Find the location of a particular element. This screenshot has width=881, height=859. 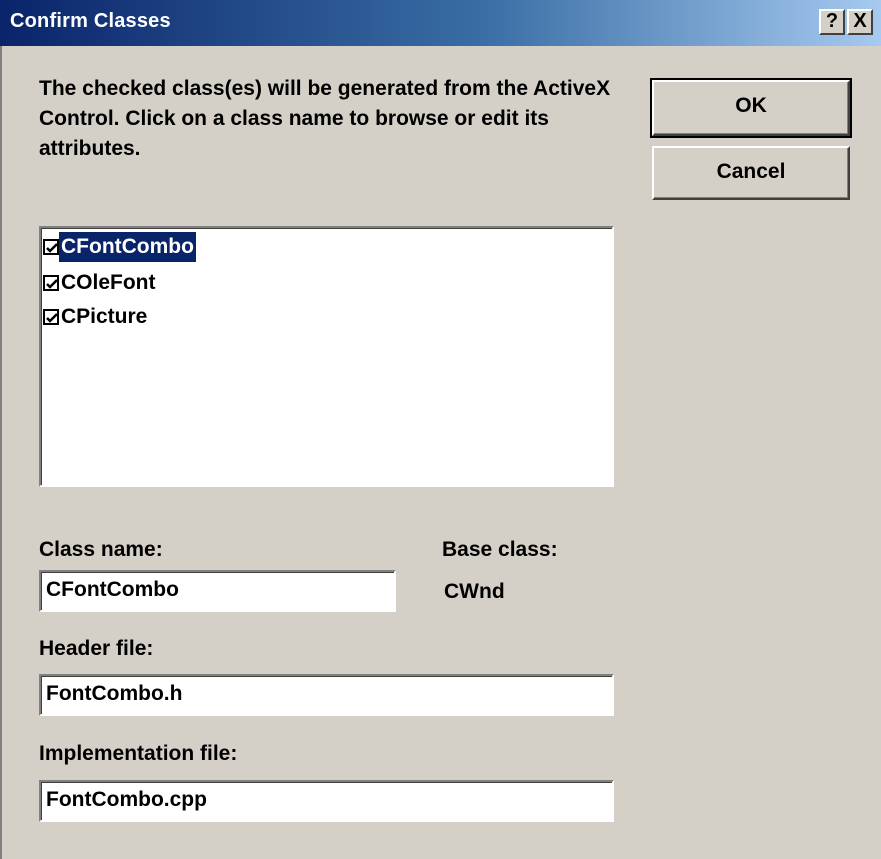

list-item-cpicture: CPicture is located at coordinates (96, 317).